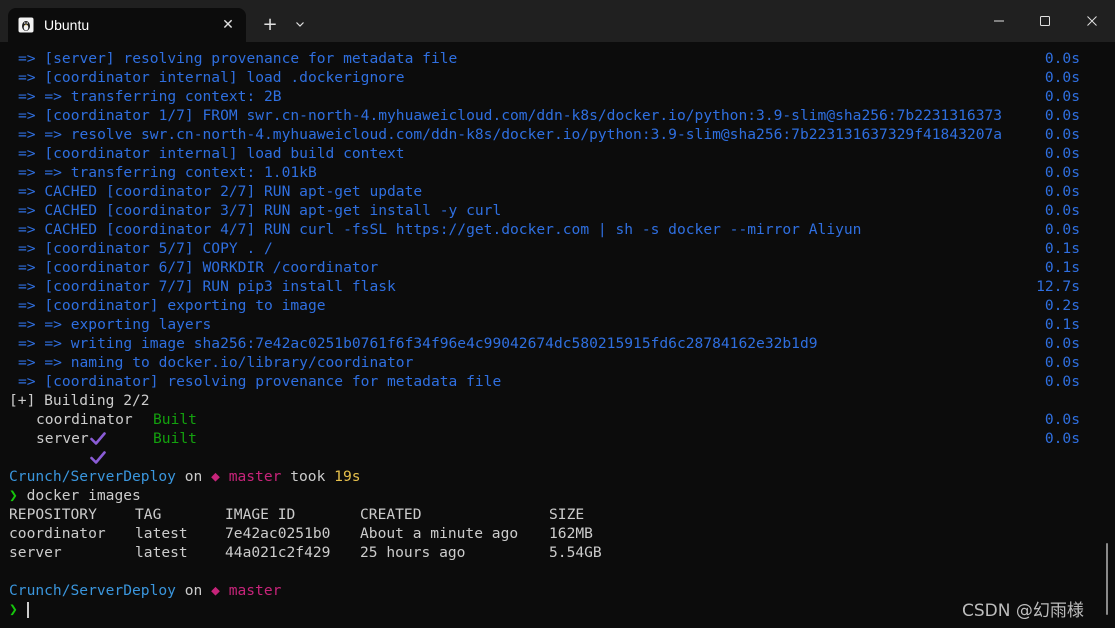  Describe the element at coordinates (67, 25) in the screenshot. I see `tab-title: Ubuntu` at that location.